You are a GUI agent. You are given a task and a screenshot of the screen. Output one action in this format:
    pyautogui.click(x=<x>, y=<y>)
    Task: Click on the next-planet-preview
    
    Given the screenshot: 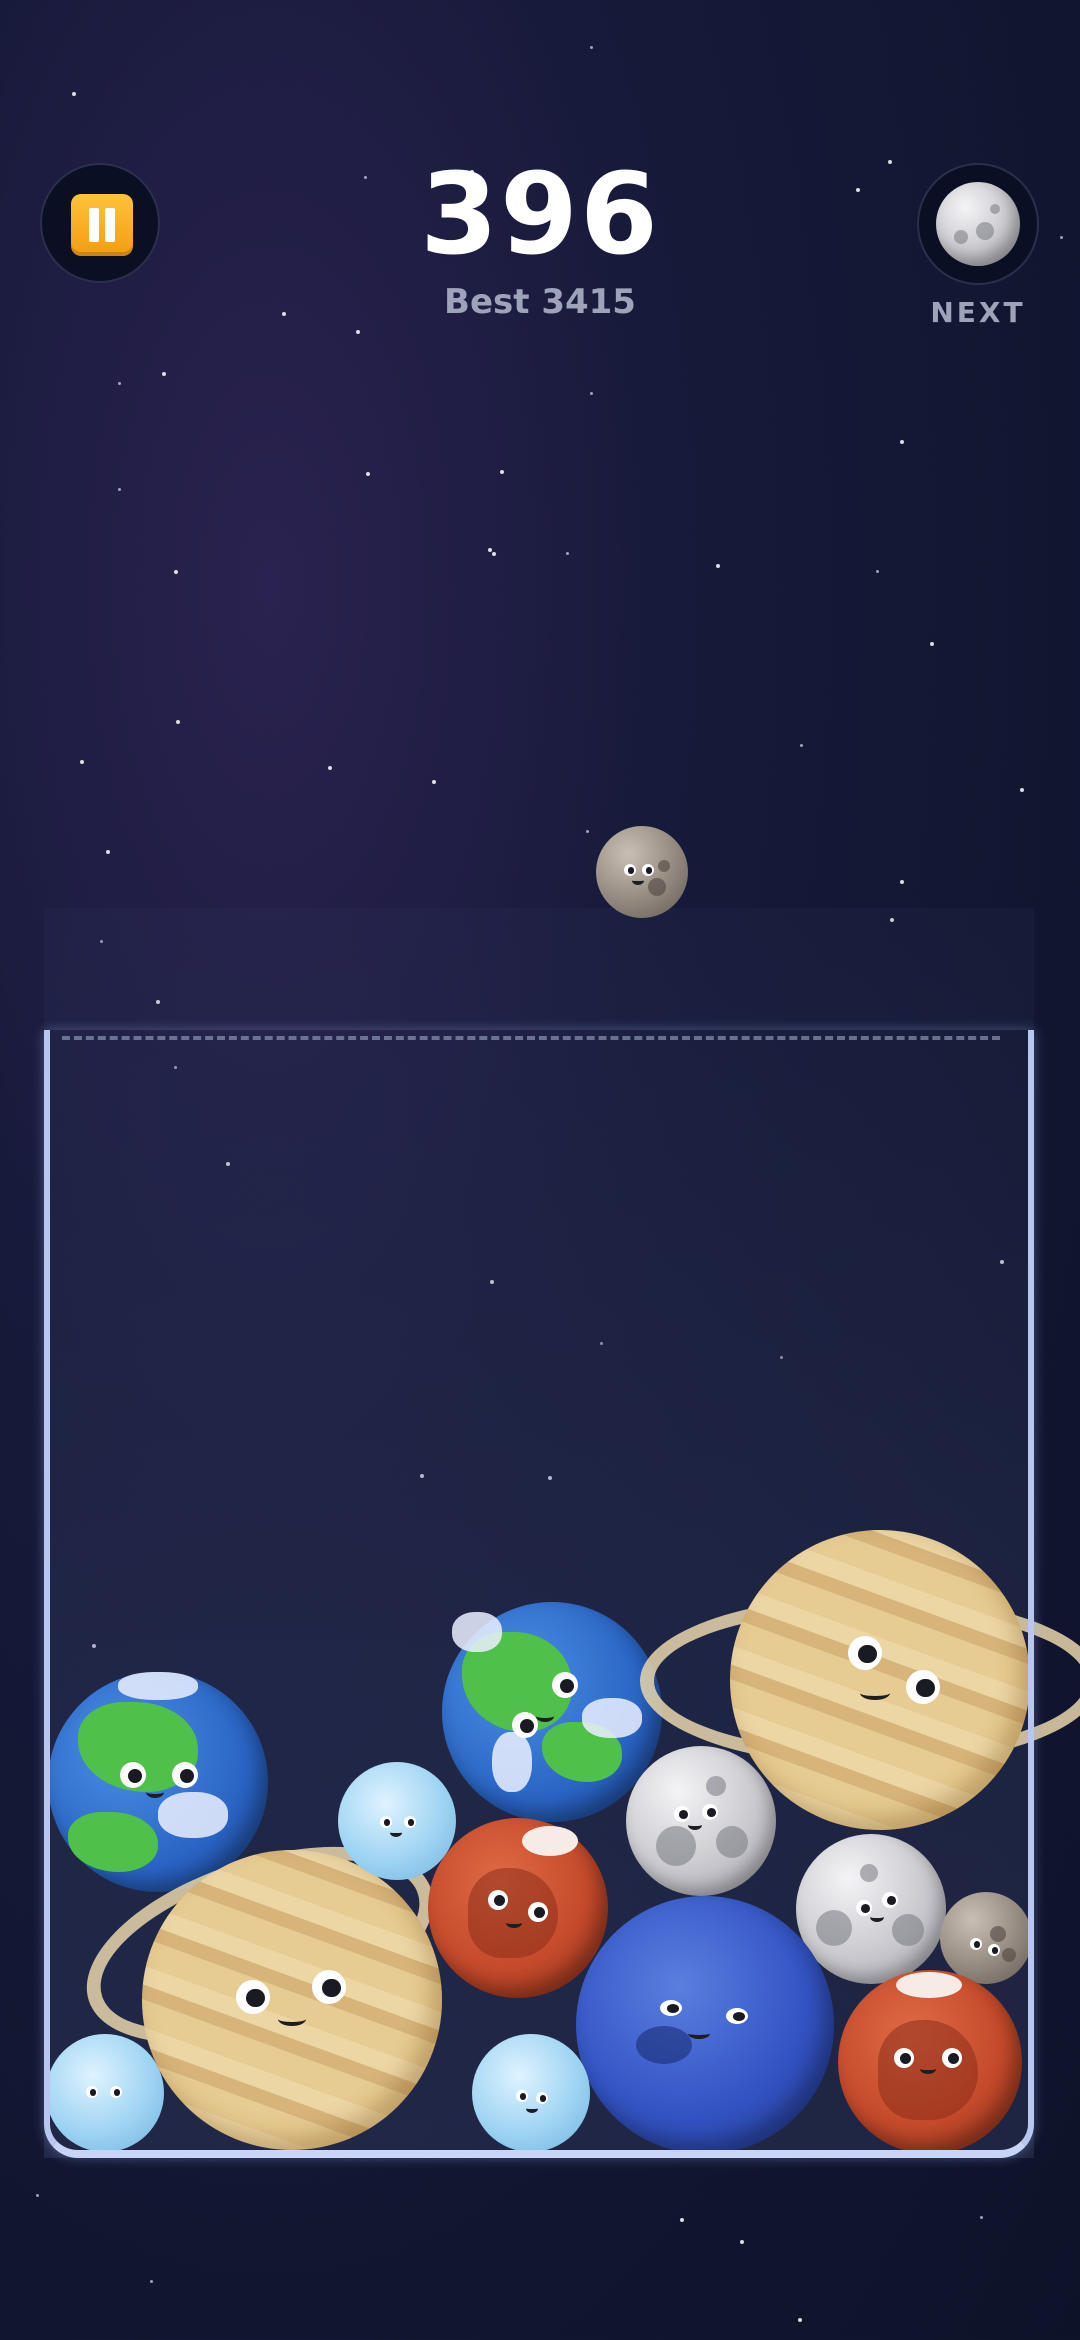 What is the action you would take?
    pyautogui.click(x=978, y=224)
    